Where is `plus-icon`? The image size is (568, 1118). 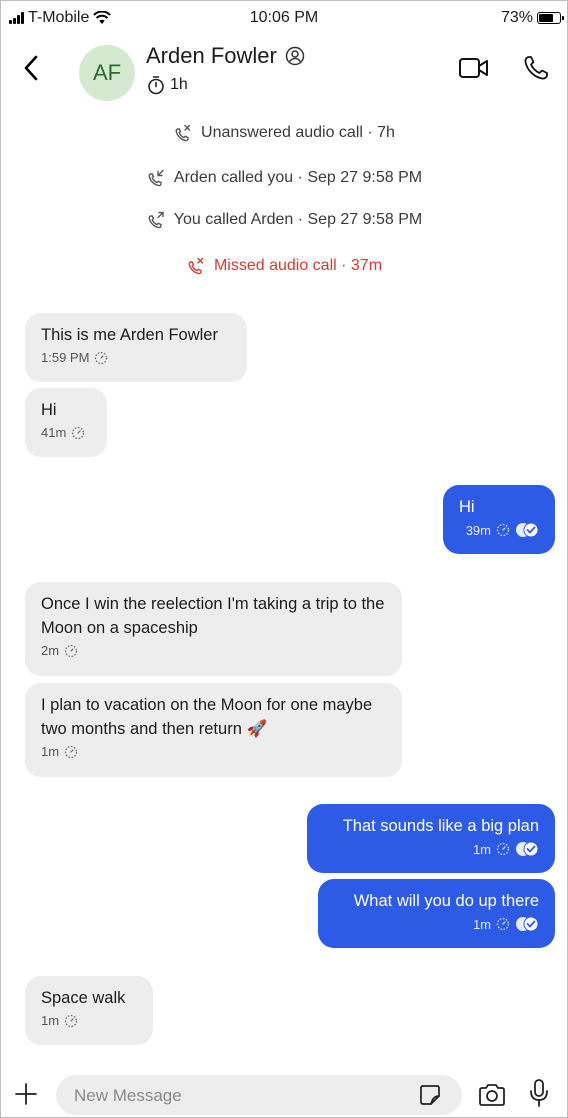
plus-icon is located at coordinates (26, 1094).